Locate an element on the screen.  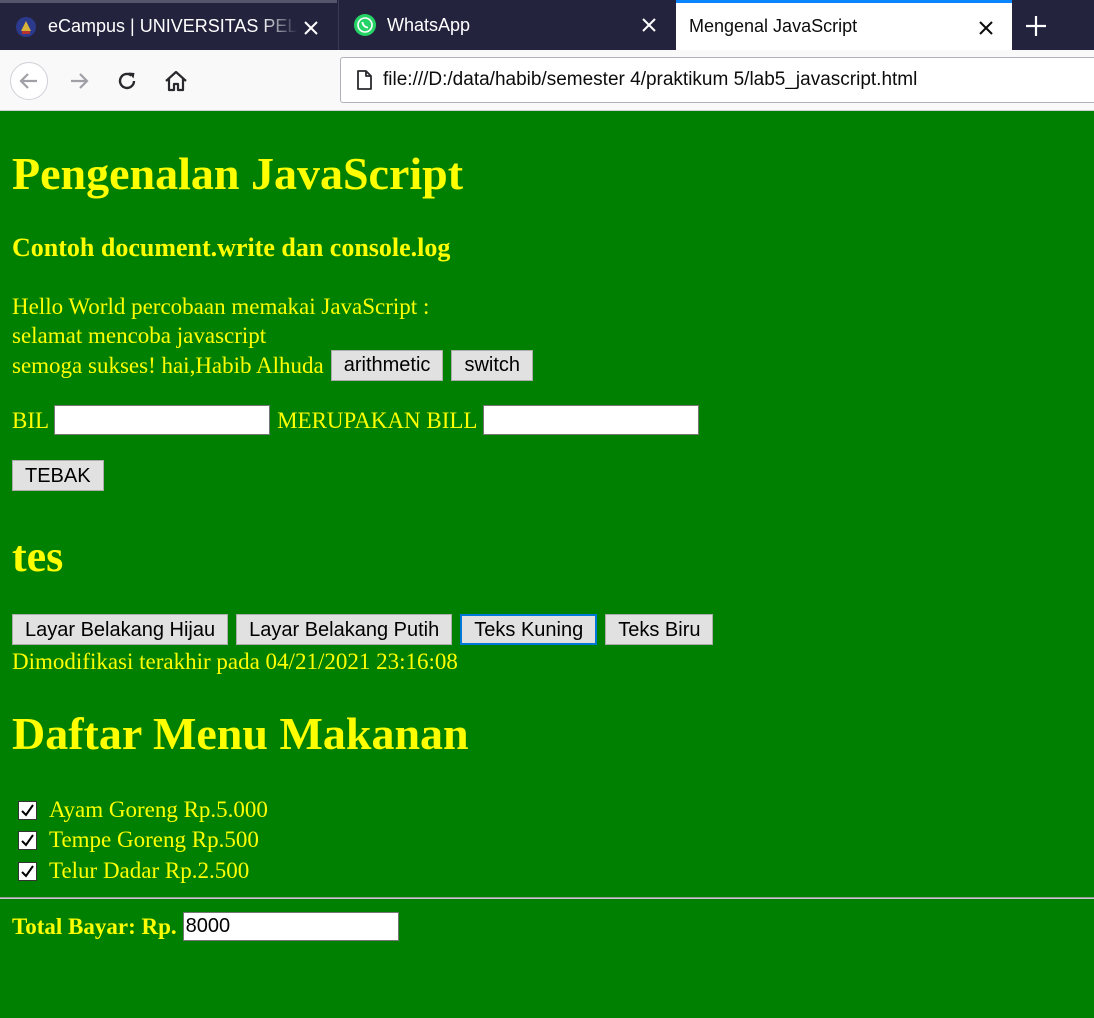
tab-ecampus: eCampus | UNIVERSITAS PELITA is located at coordinates (168, 25).